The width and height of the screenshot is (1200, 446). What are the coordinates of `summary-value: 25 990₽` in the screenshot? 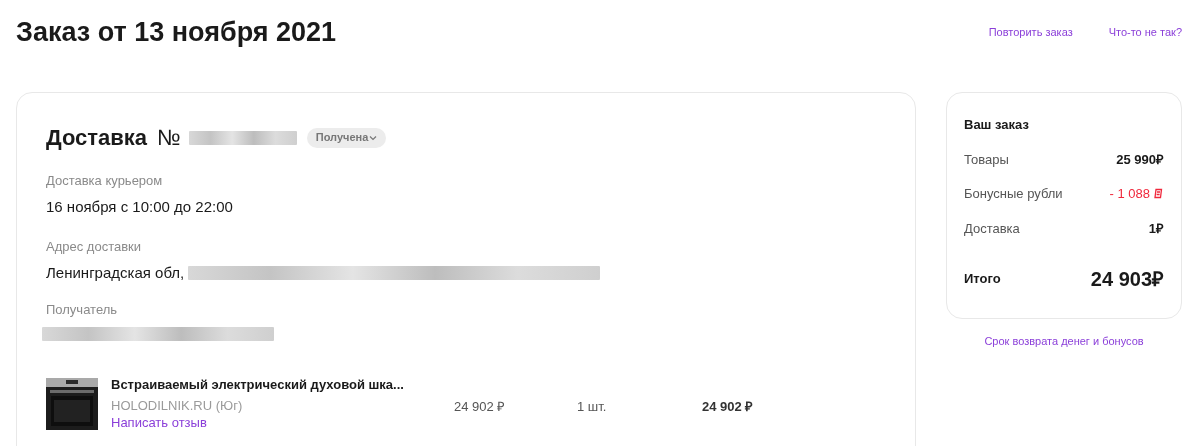 It's located at (1140, 159).